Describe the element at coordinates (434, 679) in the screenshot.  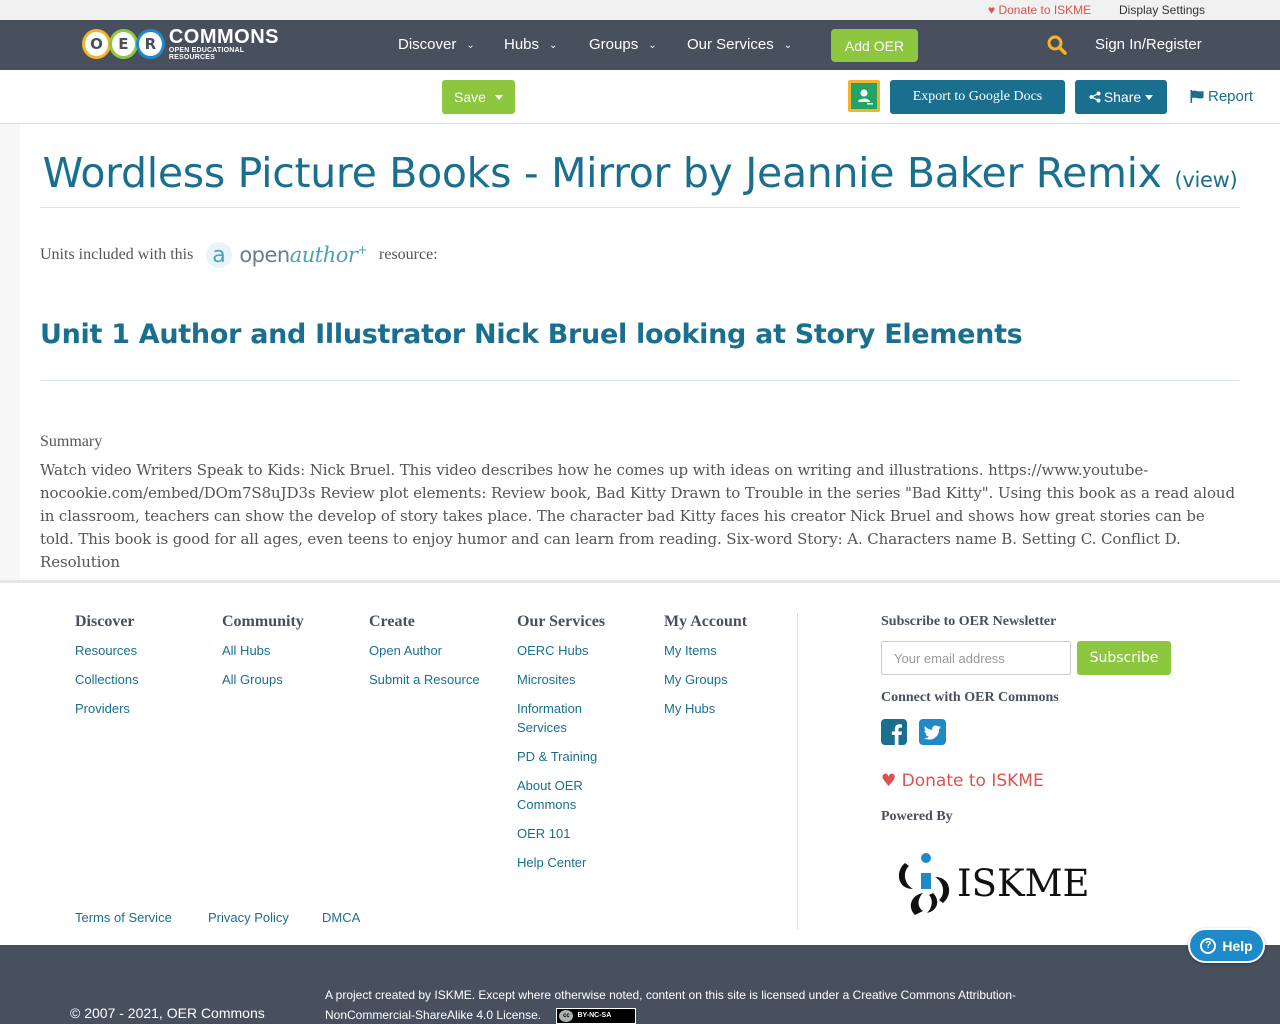
I see `footer-link-submit-resource: Submit a Resource` at that location.